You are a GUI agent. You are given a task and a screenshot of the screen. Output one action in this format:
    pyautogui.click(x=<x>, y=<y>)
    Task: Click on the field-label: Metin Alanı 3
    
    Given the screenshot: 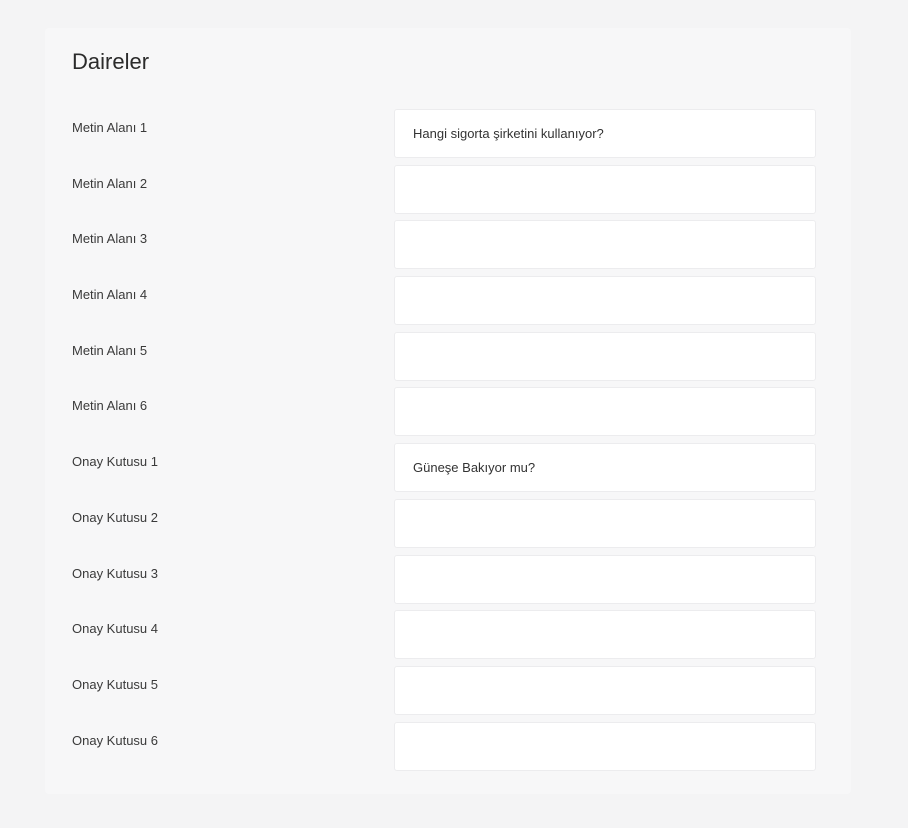 What is the action you would take?
    pyautogui.click(x=110, y=239)
    